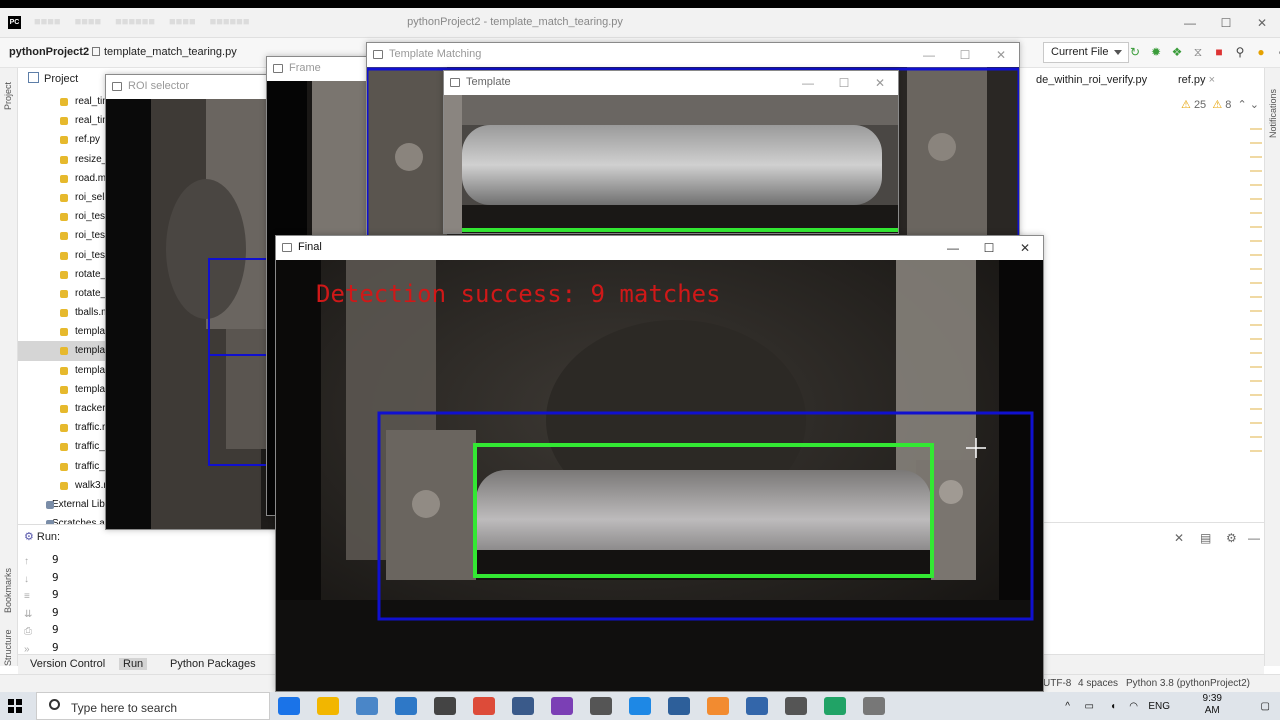 The image size is (1280, 720). I want to click on rerun-icon: ↻, so click(1135, 52).